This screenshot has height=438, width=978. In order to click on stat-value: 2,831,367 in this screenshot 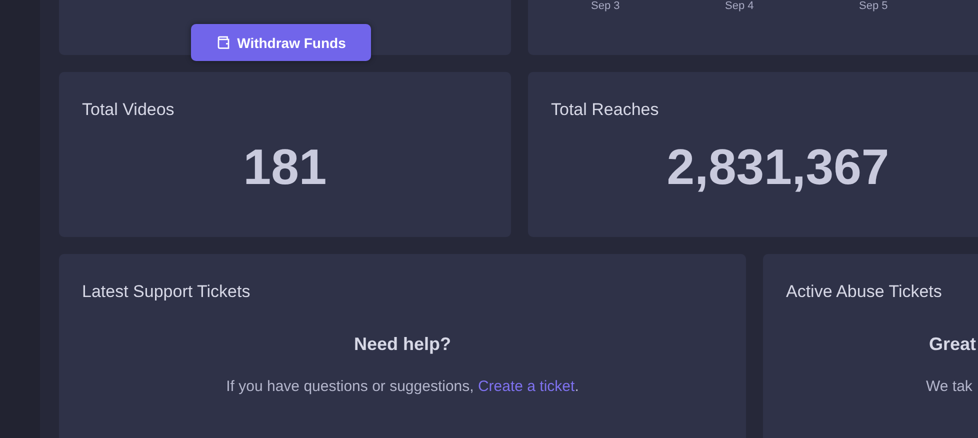, I will do `click(778, 167)`.